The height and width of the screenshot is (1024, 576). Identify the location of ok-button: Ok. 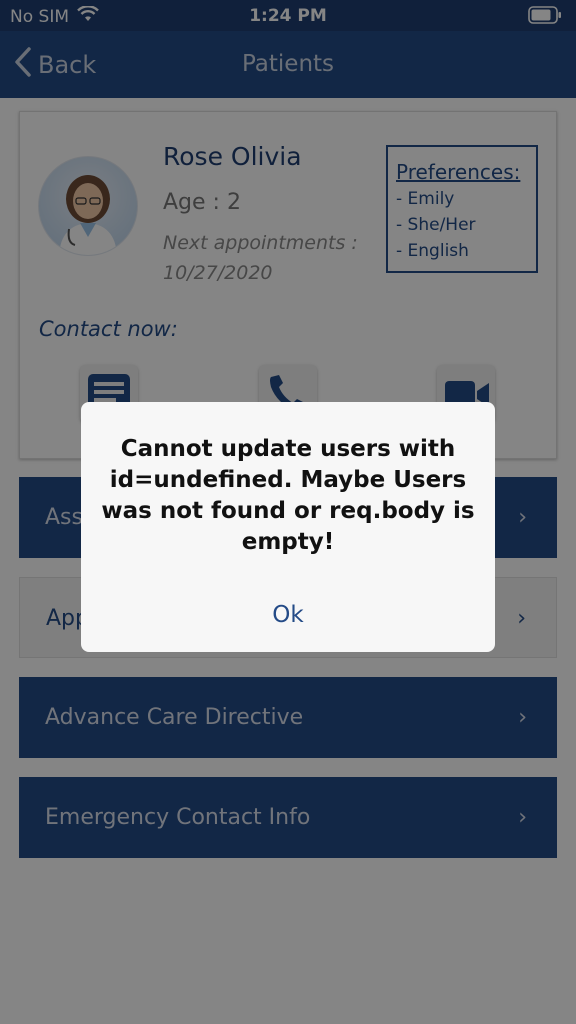
(288, 615).